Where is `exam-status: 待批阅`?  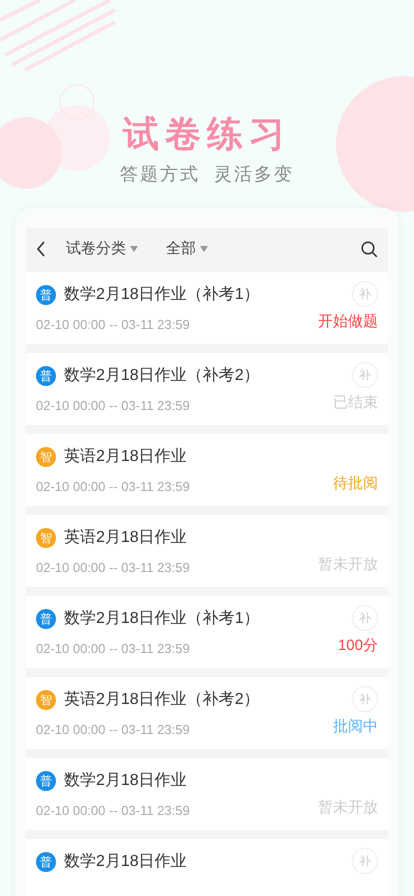
exam-status: 待批阅 is located at coordinates (355, 484).